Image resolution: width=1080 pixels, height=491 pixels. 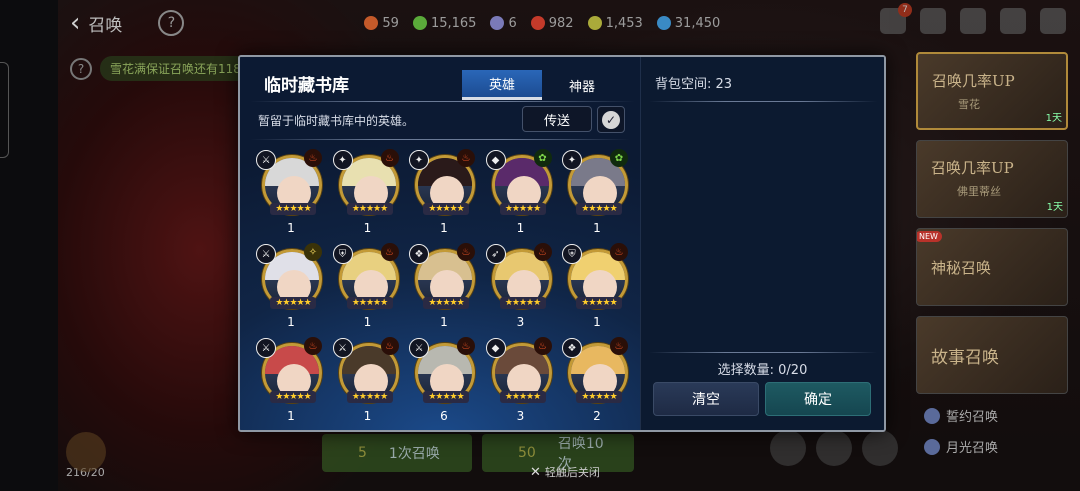 What do you see at coordinates (992, 91) in the screenshot?
I see `banner-rate-up-1: 召唤几率UP 雪花 1天` at bounding box center [992, 91].